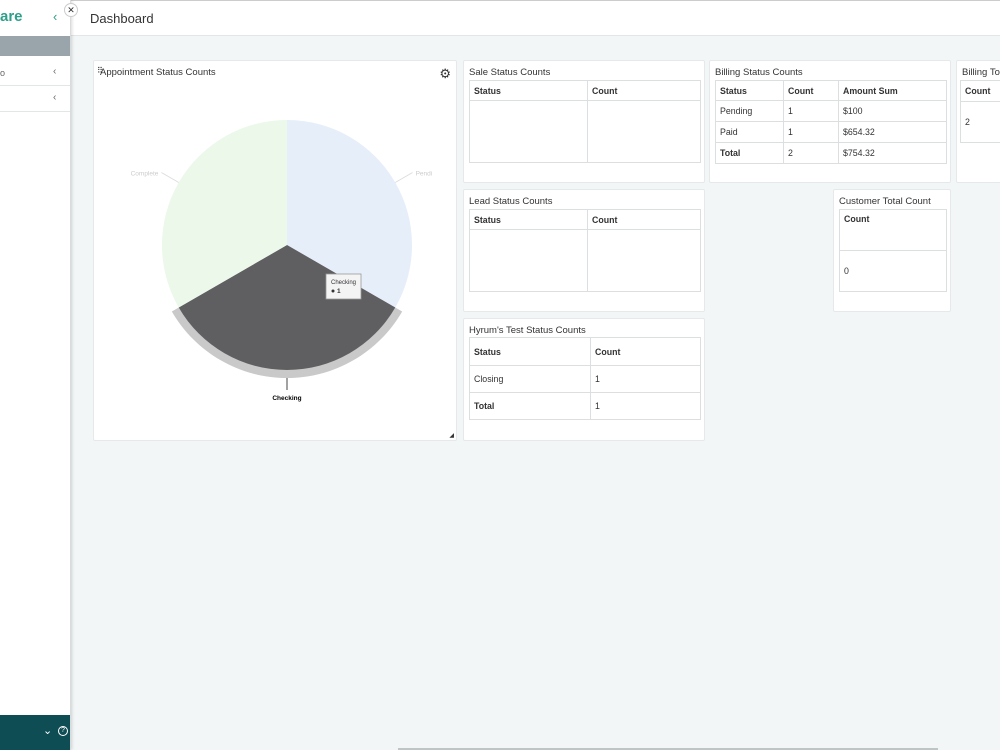  I want to click on sale-status-table: Status Count, so click(585, 121).